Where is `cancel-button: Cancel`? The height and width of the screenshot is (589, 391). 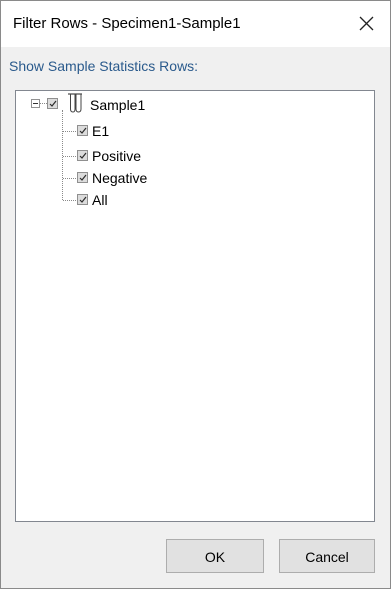 cancel-button: Cancel is located at coordinates (327, 556).